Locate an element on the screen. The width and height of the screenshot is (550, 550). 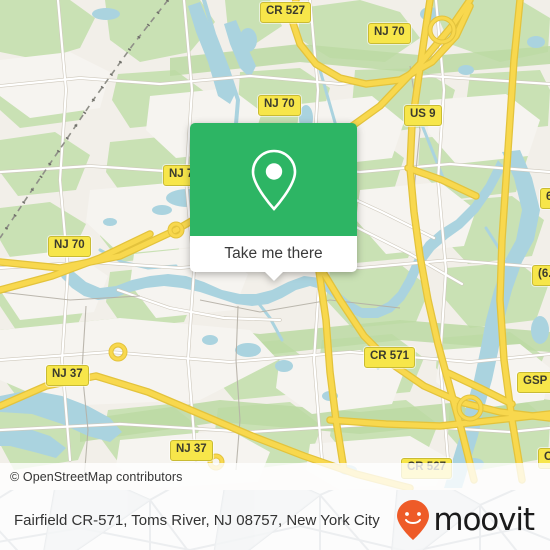
callout-action-bar: Take me there is located at coordinates (273, 258).